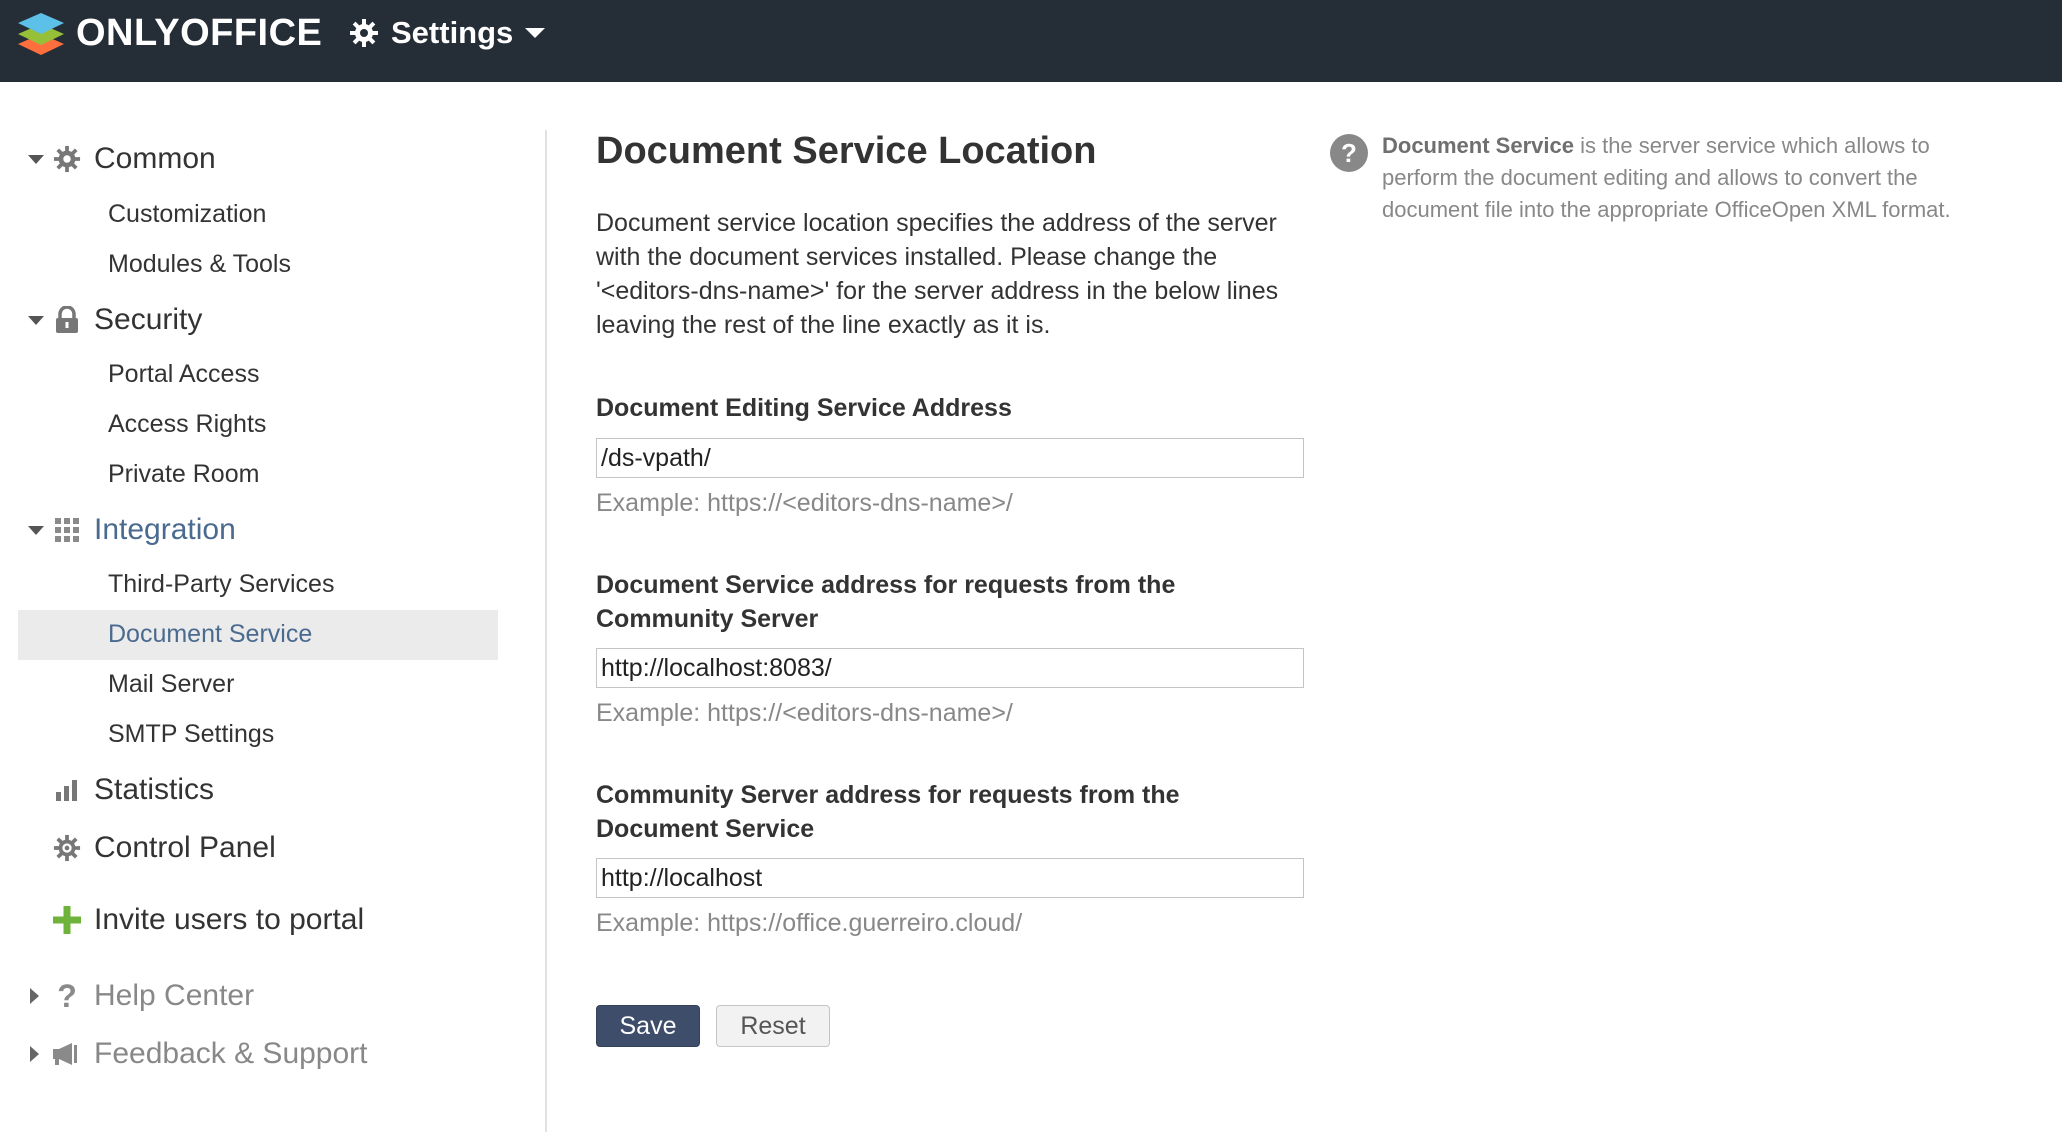 This screenshot has height=1132, width=2062. I want to click on sidebar-category-statistics: Statistics, so click(200, 790).